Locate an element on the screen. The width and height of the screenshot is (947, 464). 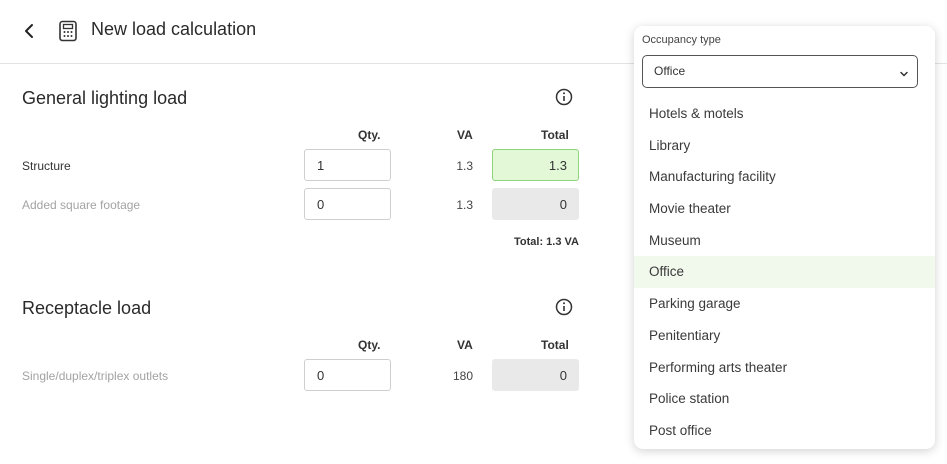
row-label-structure: Structure is located at coordinates (46, 166).